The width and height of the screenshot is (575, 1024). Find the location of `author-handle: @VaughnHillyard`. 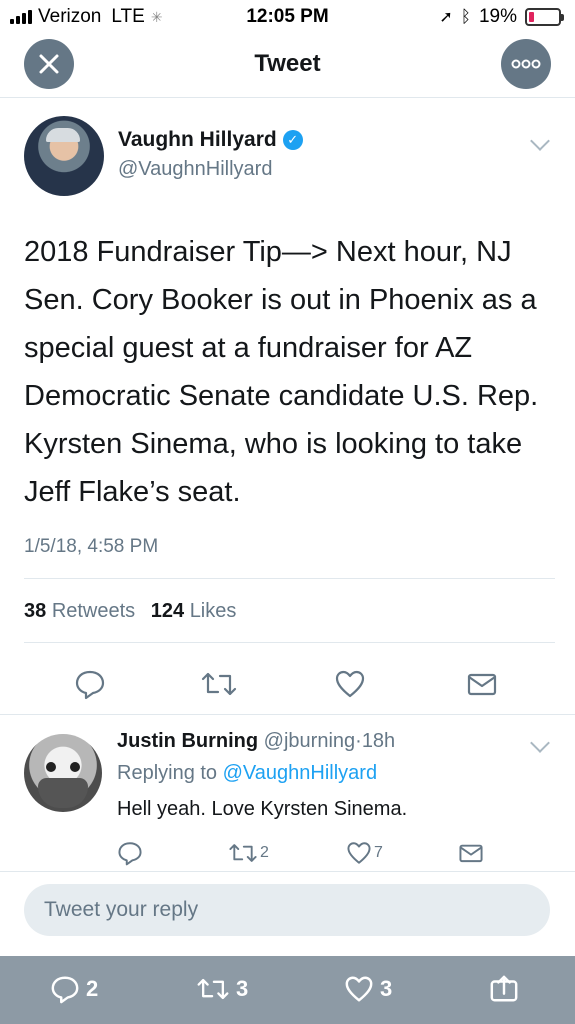

author-handle: @VaughnHillyard is located at coordinates (195, 169).